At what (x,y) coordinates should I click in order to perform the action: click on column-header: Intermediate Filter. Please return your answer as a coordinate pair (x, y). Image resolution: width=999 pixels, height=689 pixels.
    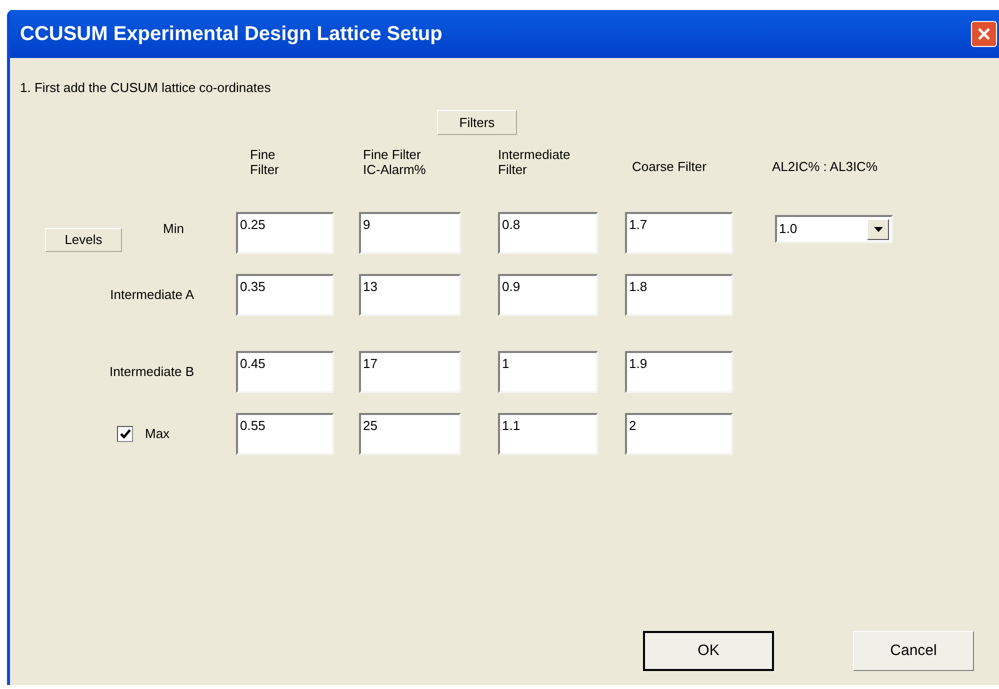
    Looking at the image, I should click on (535, 162).